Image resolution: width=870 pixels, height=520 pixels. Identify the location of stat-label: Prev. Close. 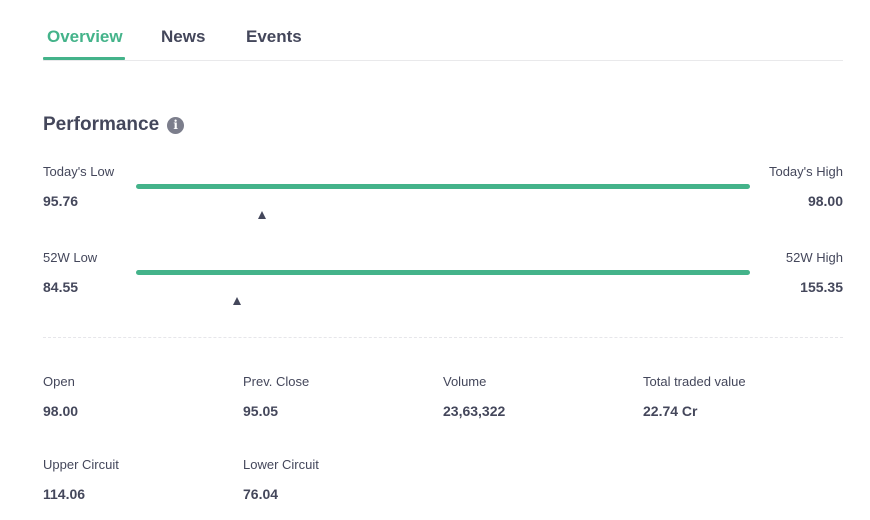
(276, 381).